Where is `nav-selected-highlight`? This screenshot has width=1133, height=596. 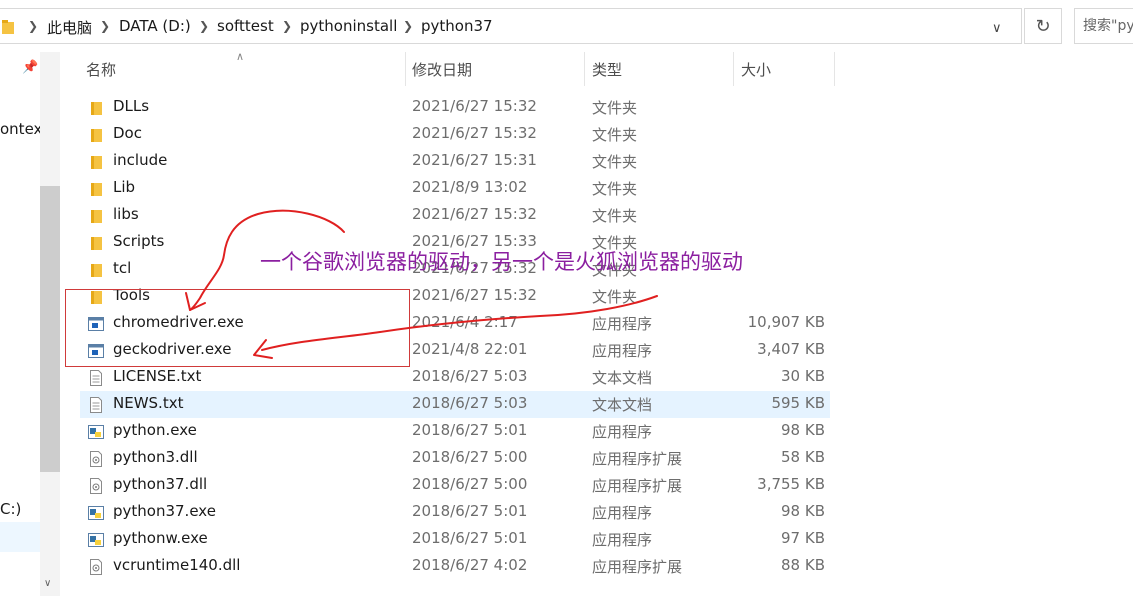
nav-selected-highlight is located at coordinates (20, 537).